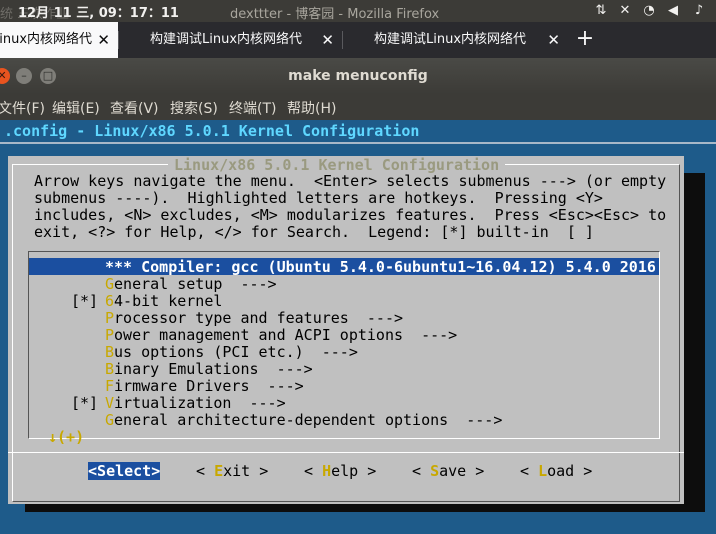  What do you see at coordinates (232, 471) in the screenshot?
I see `exit-button: < Exit >` at bounding box center [232, 471].